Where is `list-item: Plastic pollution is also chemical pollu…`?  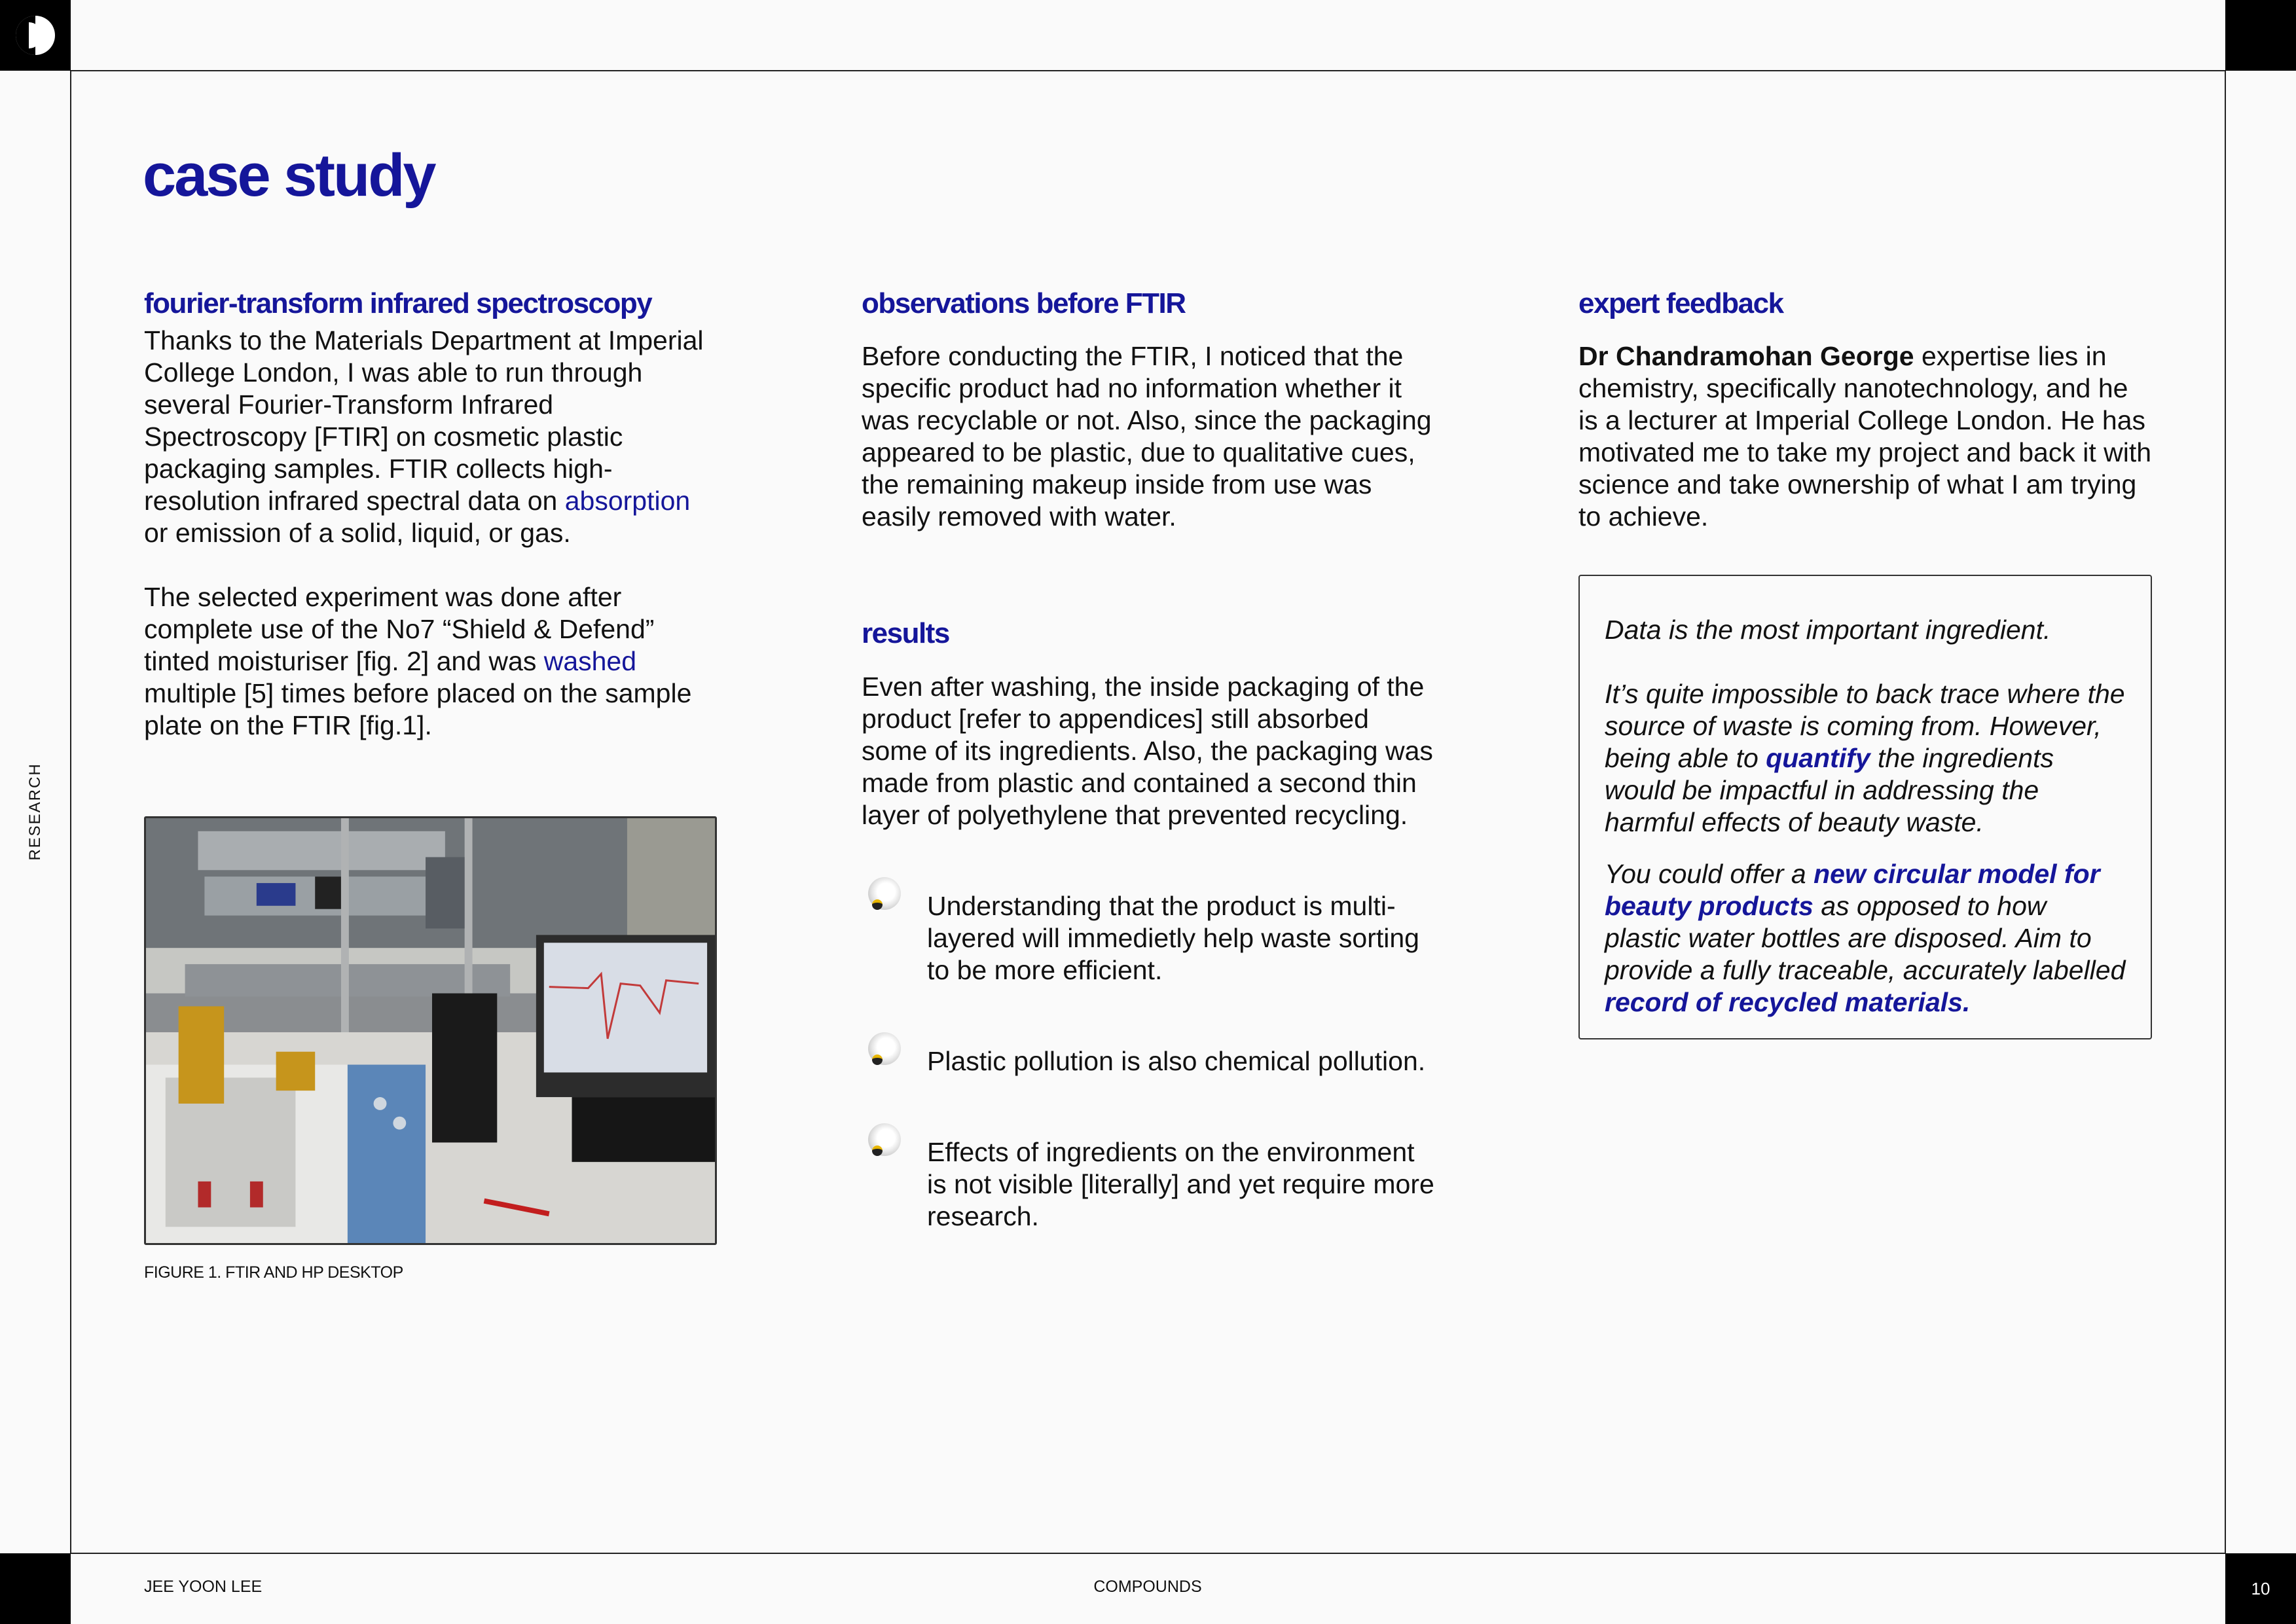 list-item: Plastic pollution is also chemical pollu… is located at coordinates (1150, 1050).